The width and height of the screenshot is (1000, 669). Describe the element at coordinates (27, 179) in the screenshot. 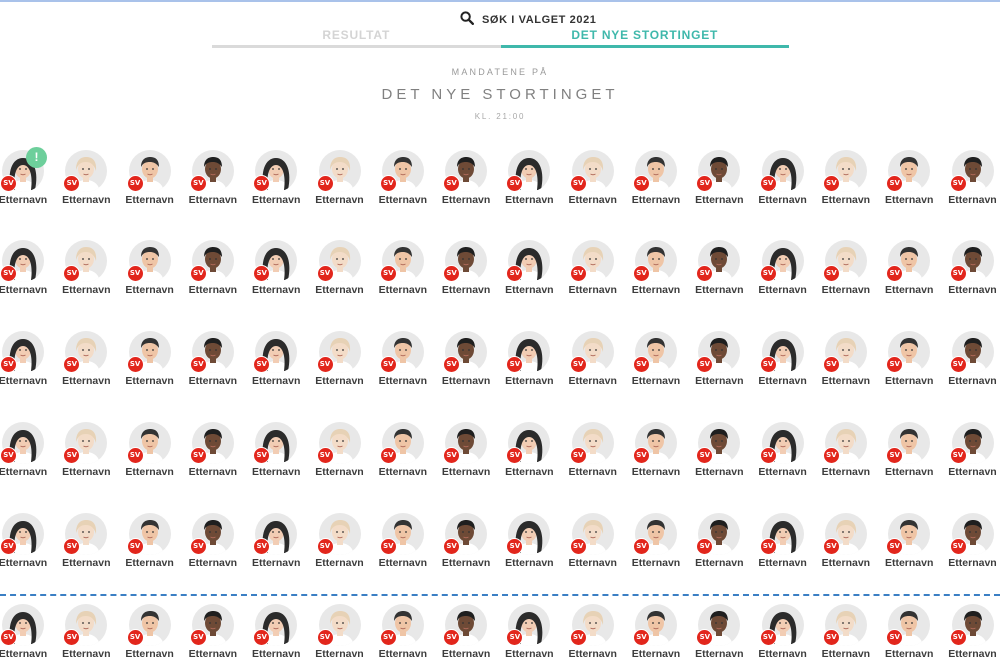

I see `seat-card: SV! Etternavn` at that location.